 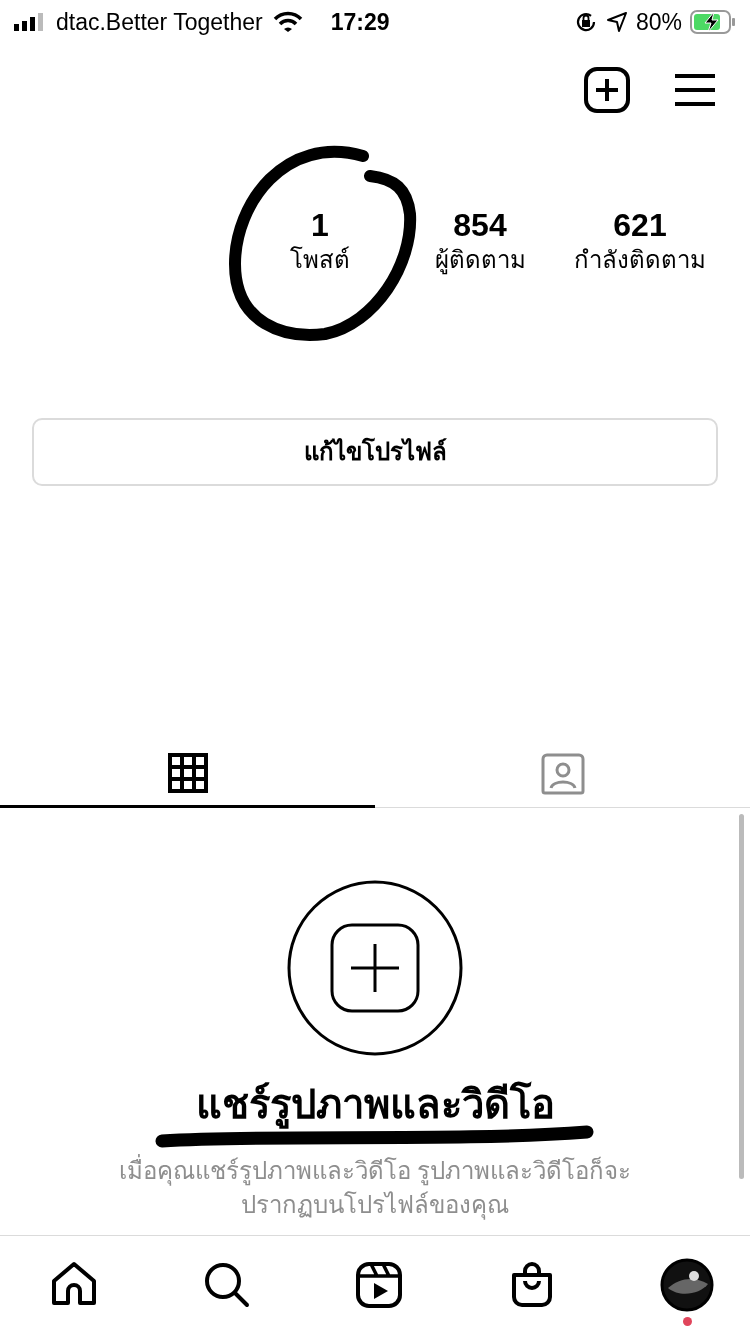 I want to click on status-time: 17:29, so click(x=360, y=22).